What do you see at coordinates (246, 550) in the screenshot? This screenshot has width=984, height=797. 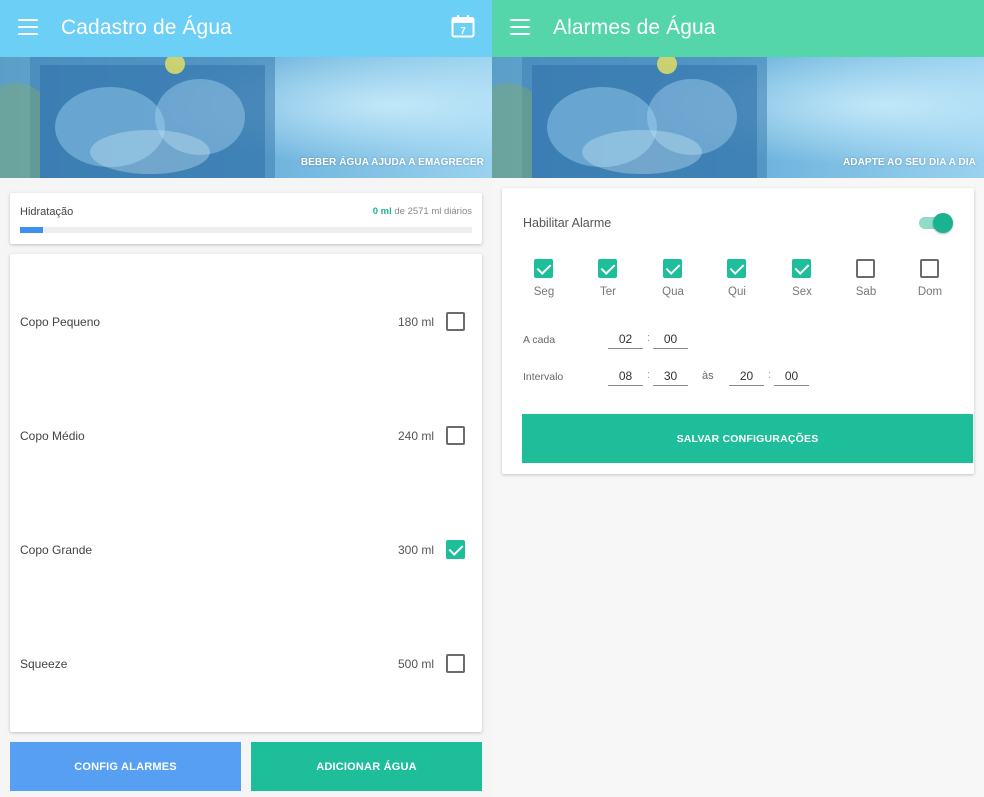 I see `cup-row-large: Copo Grande 300 ml` at bounding box center [246, 550].